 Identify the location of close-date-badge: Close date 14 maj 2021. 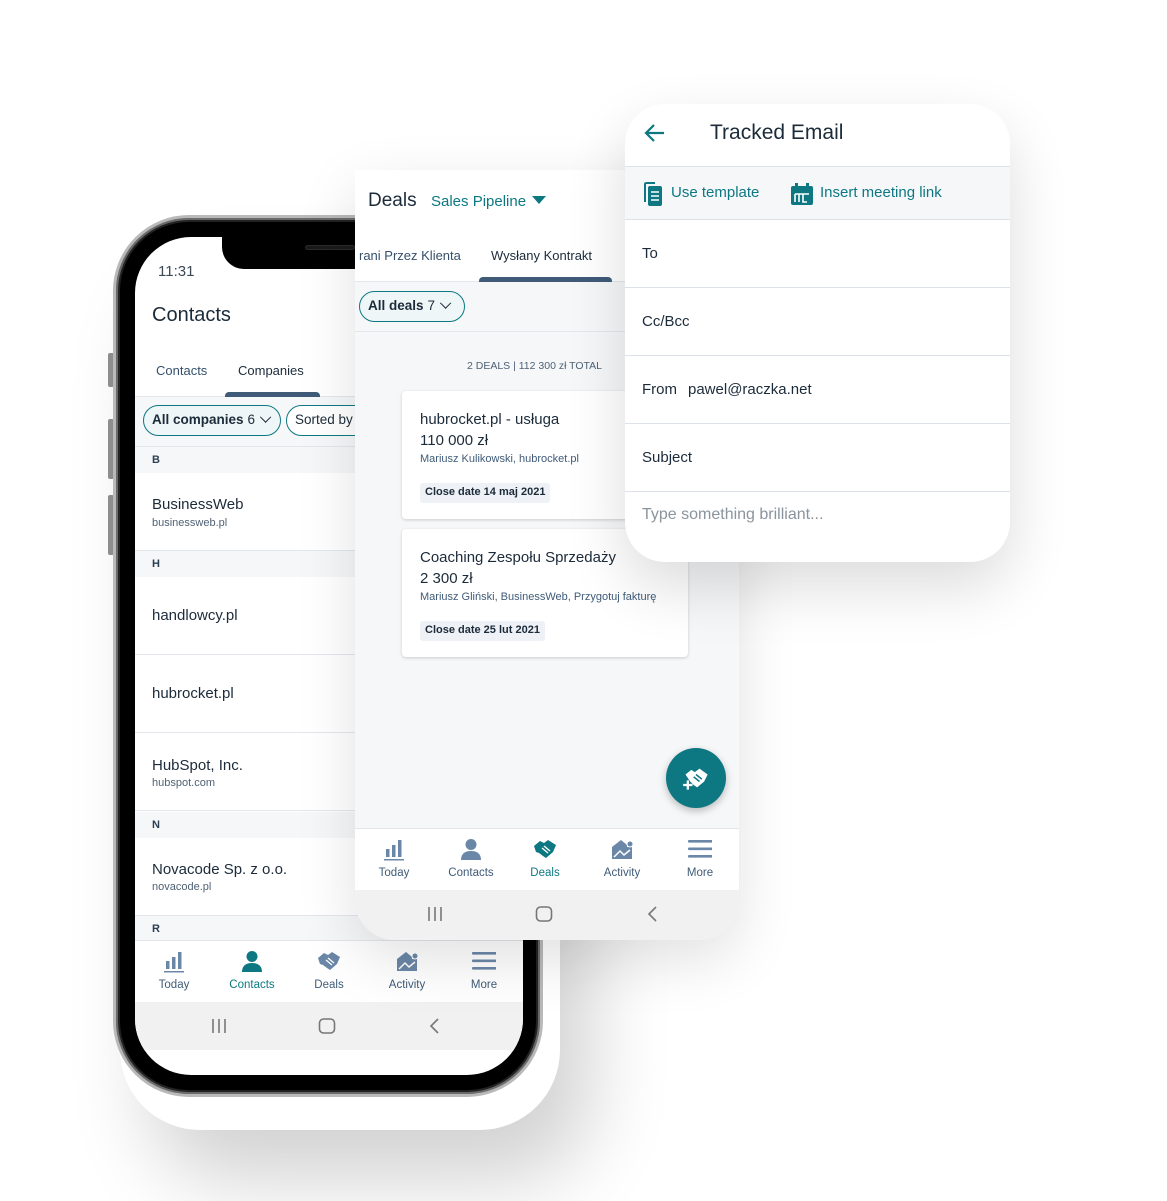
(485, 493).